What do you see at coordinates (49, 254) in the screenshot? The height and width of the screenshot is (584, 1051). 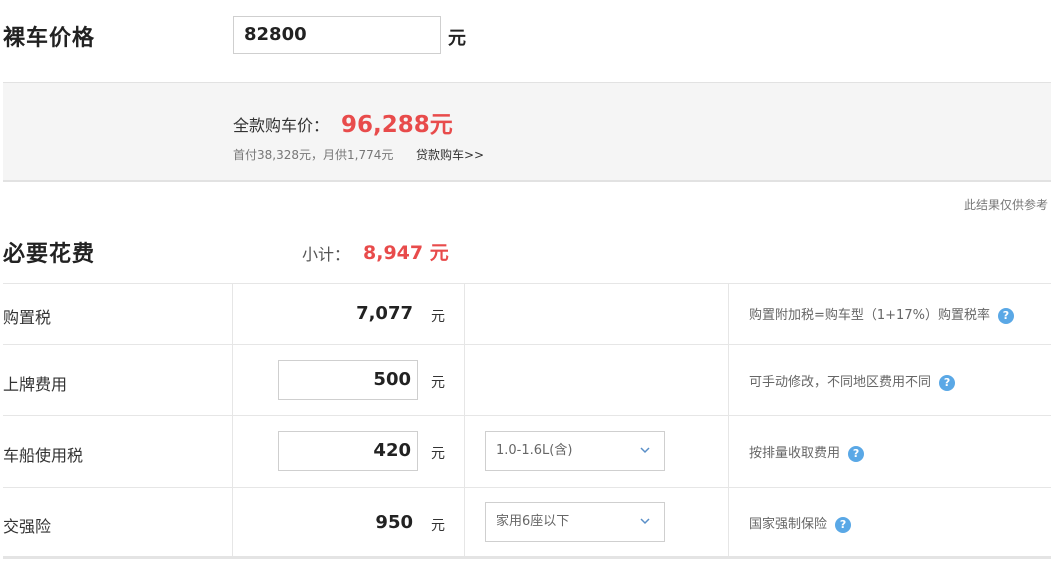 I see `required-expenses-title: 必要花费` at bounding box center [49, 254].